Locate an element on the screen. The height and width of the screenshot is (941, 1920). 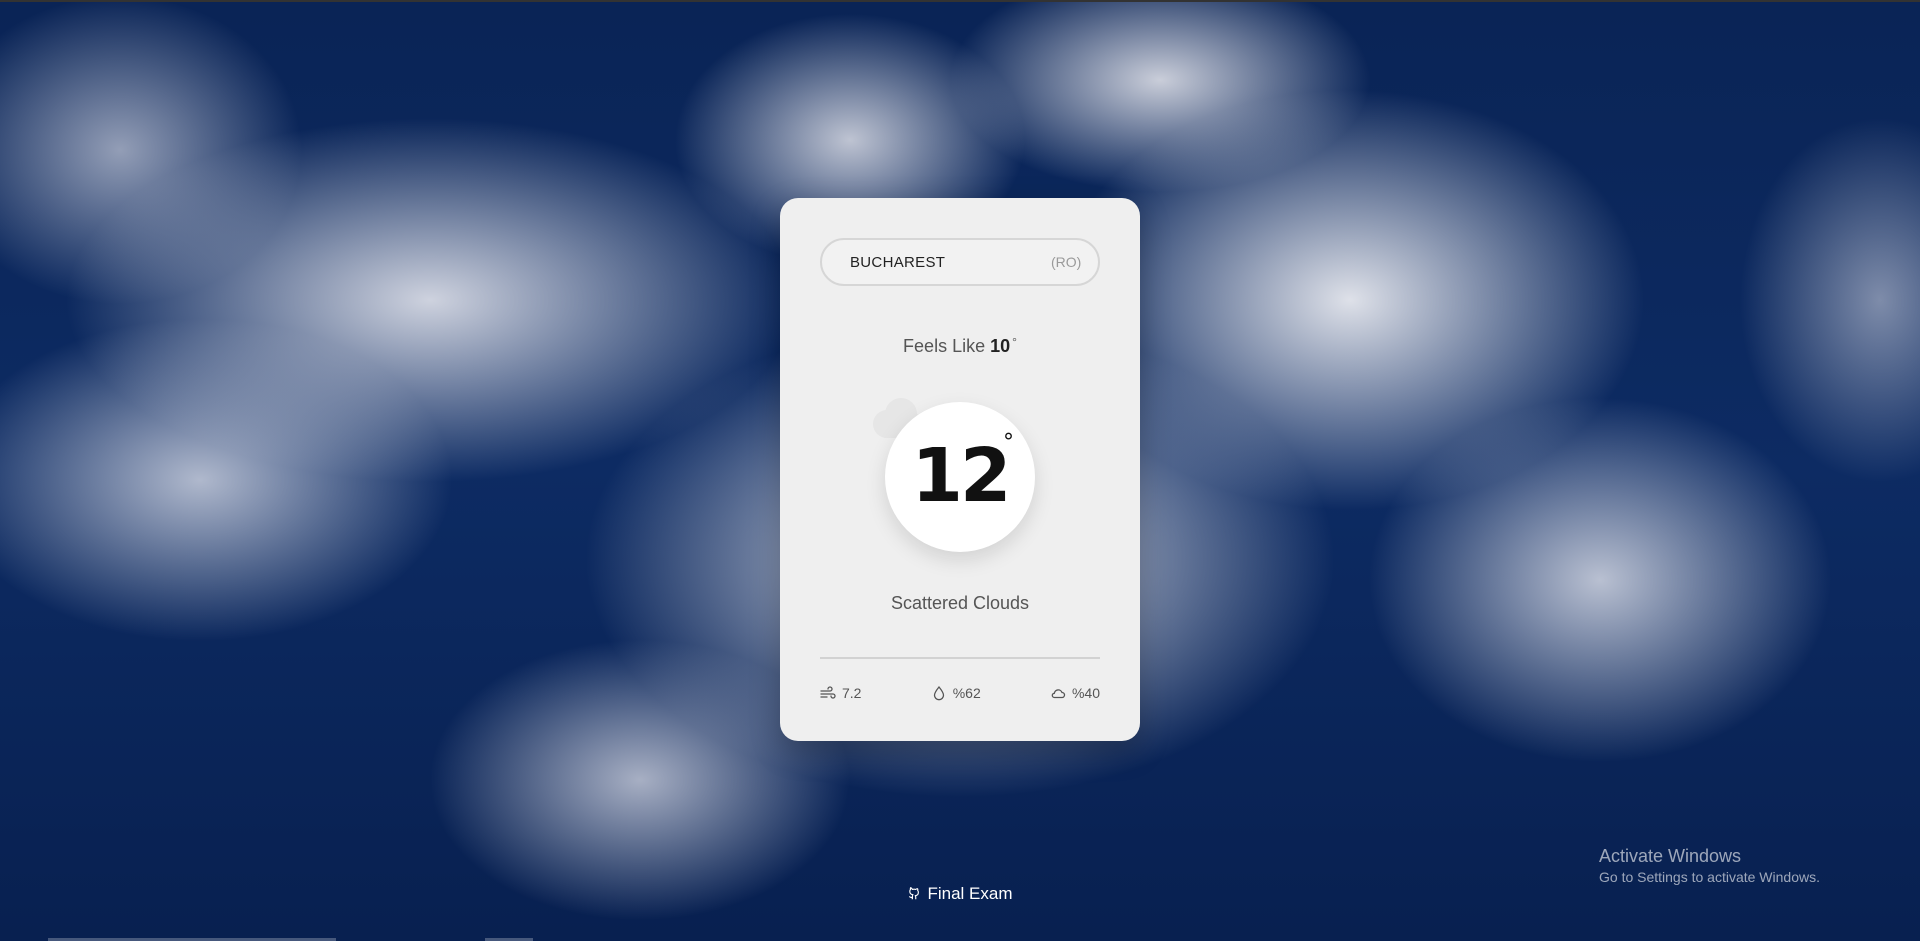
window-top-border is located at coordinates (960, 1).